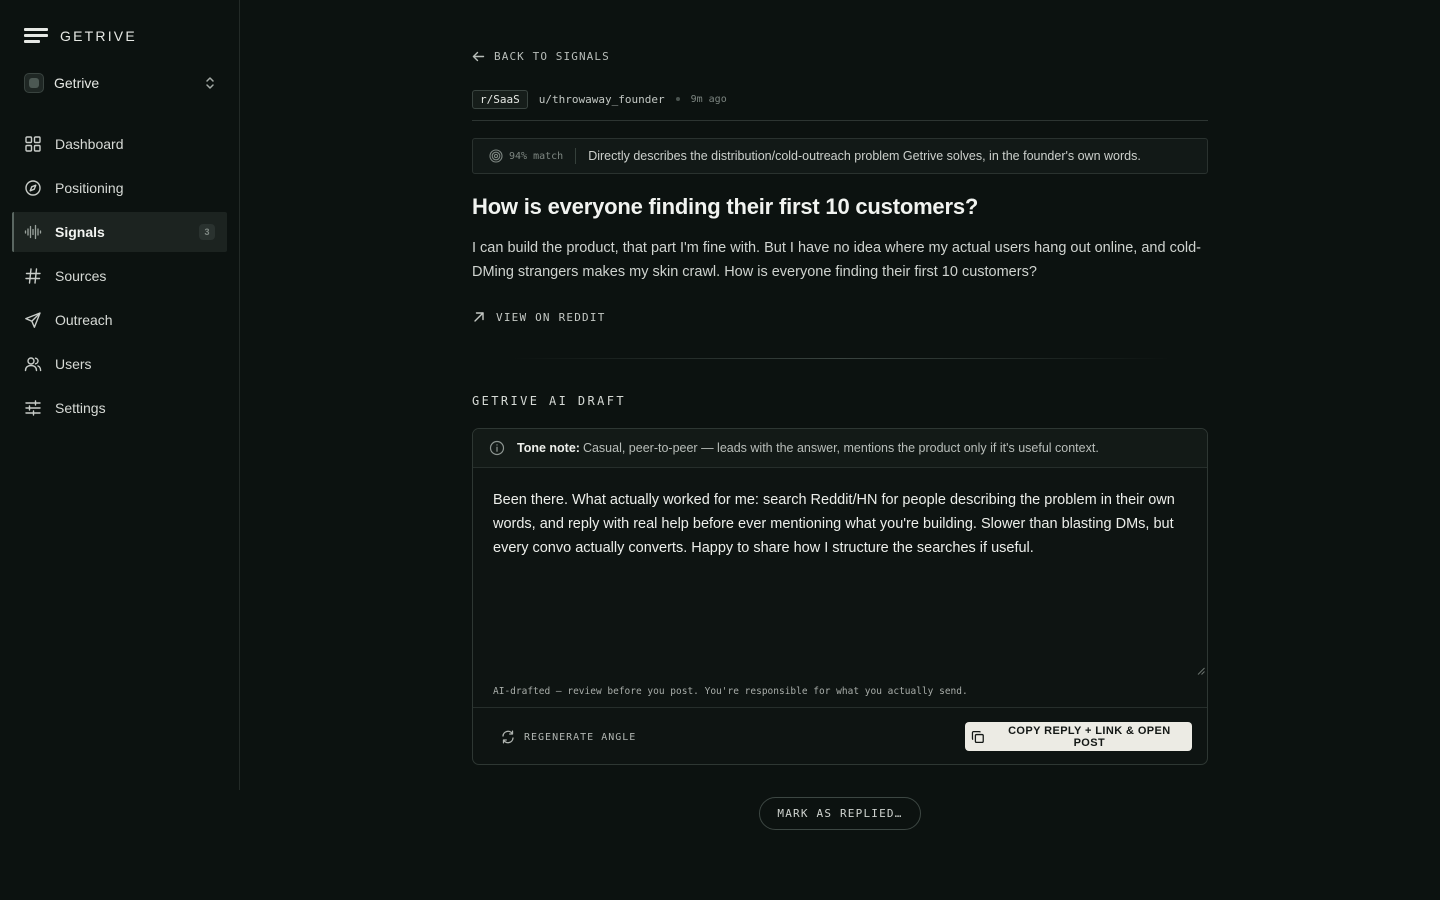  I want to click on sliders-icon, so click(33, 408).